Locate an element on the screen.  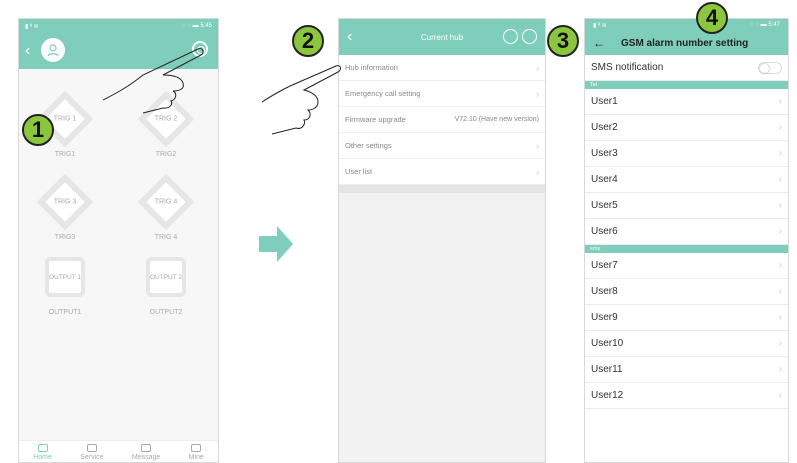
message-icon is located at coordinates (146, 448).